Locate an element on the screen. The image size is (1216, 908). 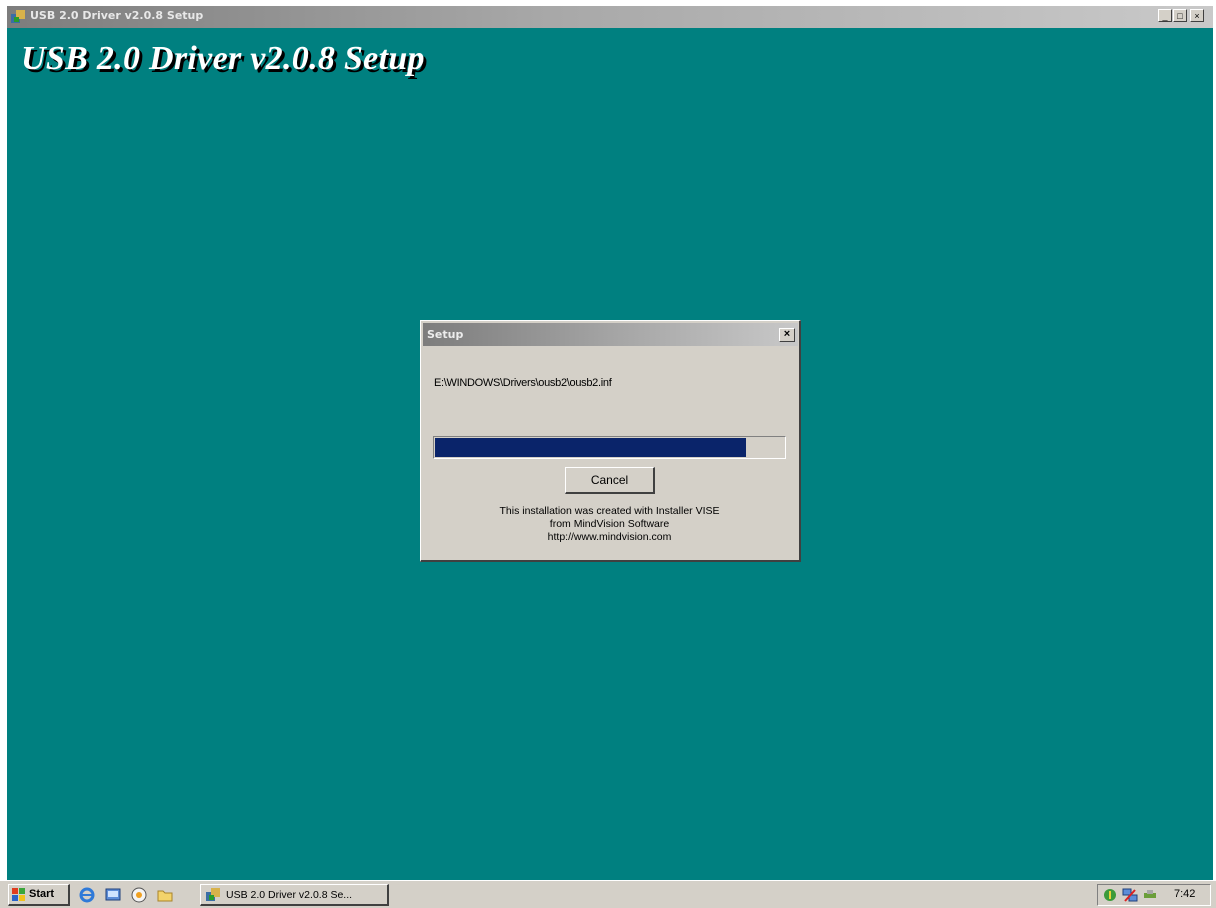
dialog-close-button: × is located at coordinates (787, 335).